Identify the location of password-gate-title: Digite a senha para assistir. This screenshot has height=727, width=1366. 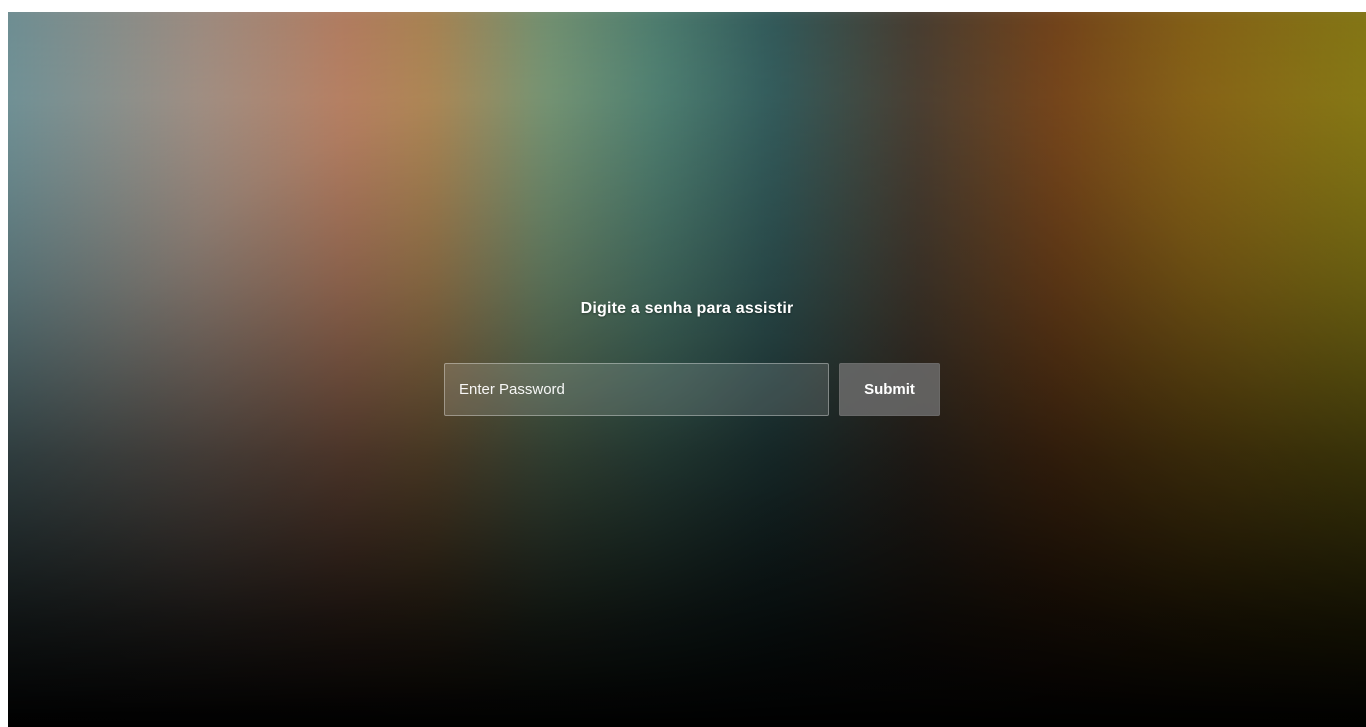
(687, 308).